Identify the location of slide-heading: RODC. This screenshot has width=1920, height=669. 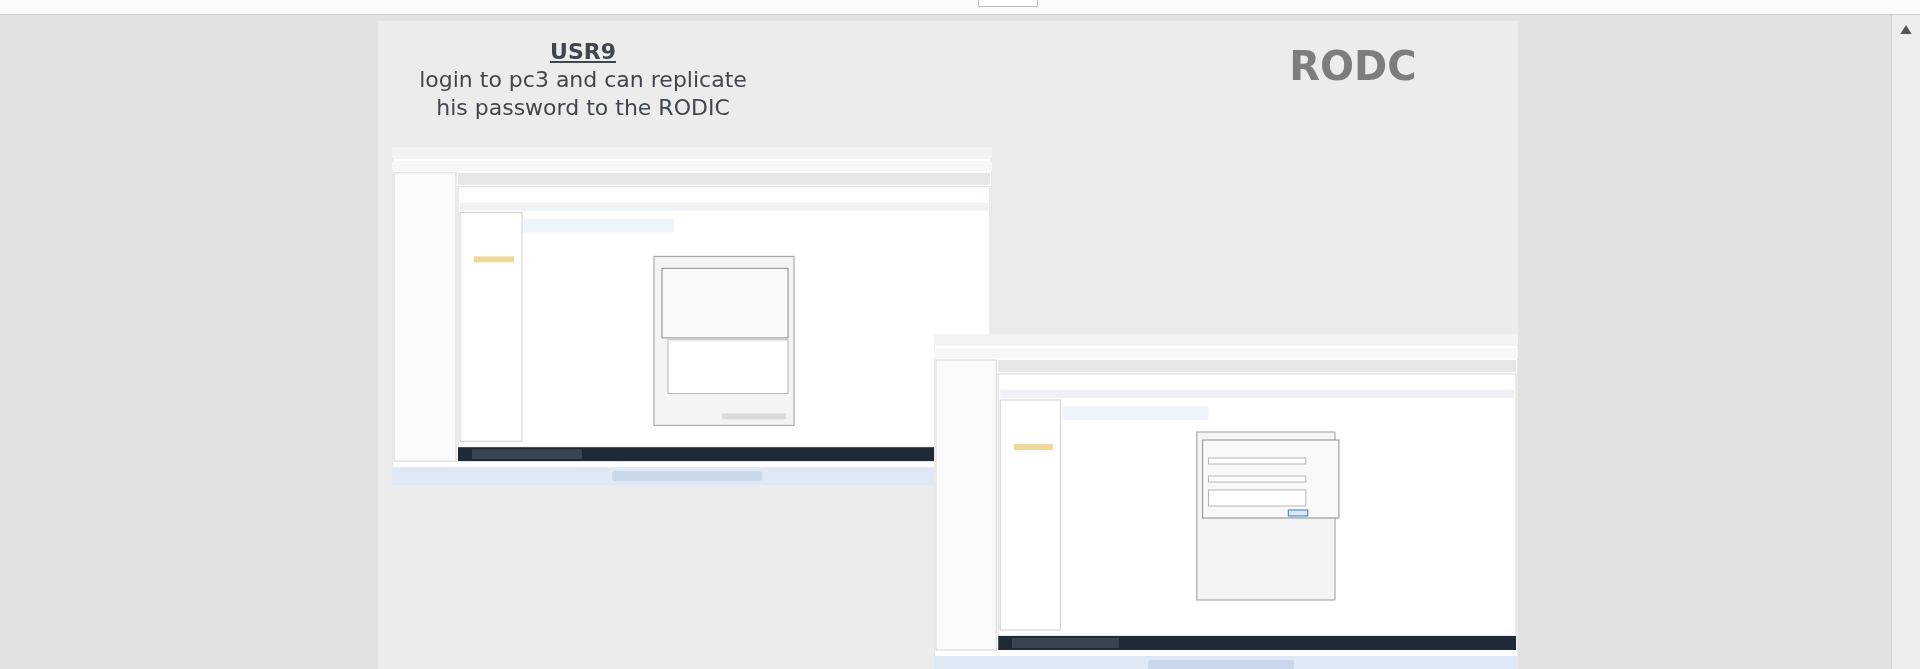
(1353, 66).